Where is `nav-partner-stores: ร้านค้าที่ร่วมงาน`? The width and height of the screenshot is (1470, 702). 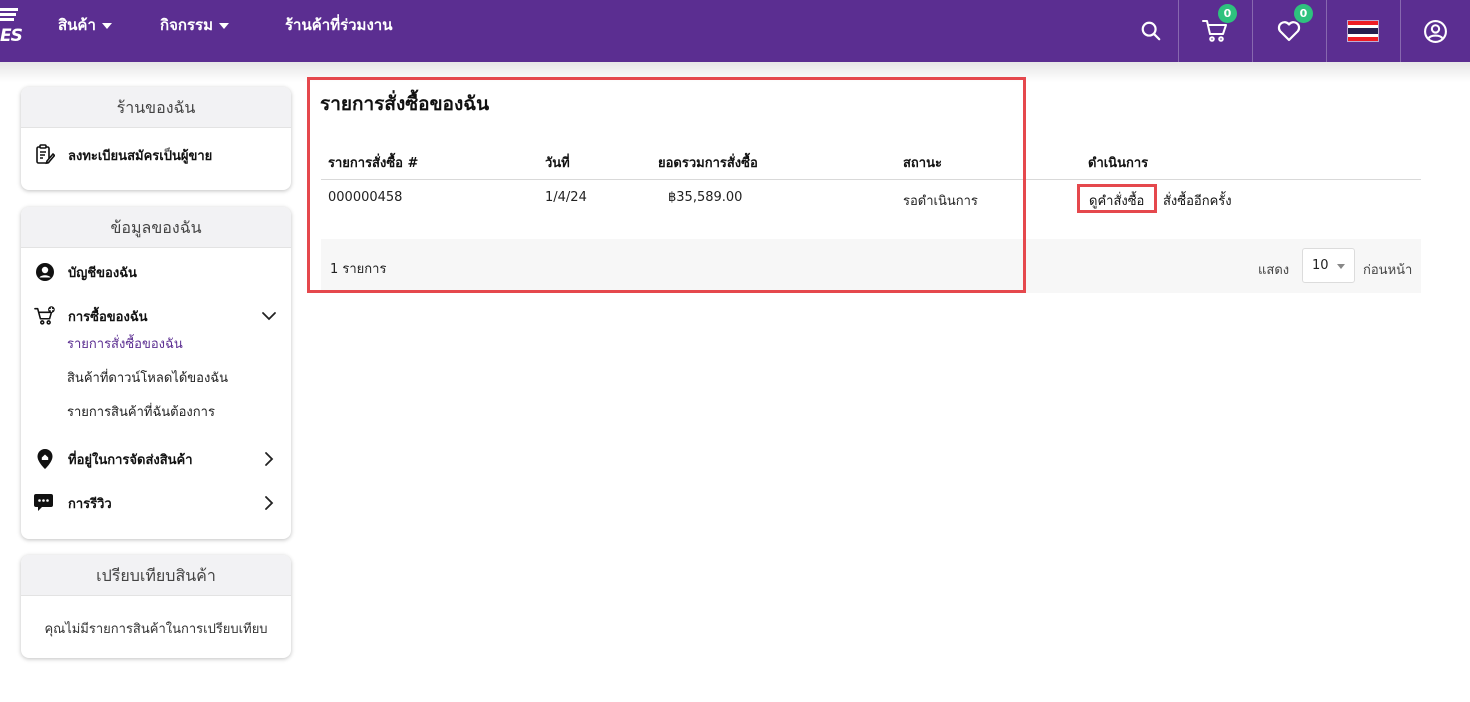
nav-partner-stores: ร้านค้าที่ร่วมงาน is located at coordinates (338, 25).